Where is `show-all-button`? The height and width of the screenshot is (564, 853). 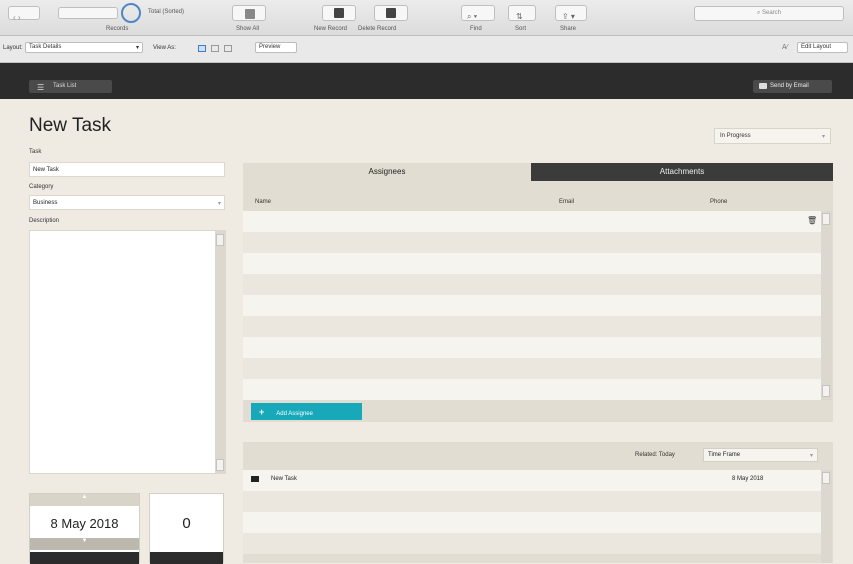 show-all-button is located at coordinates (249, 13).